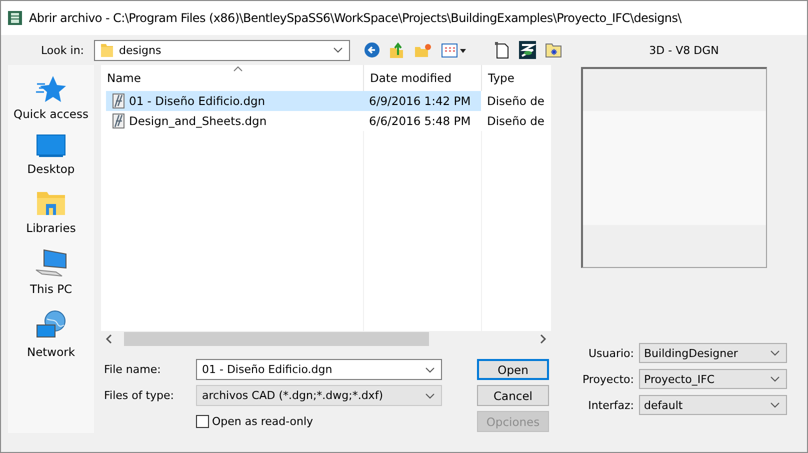  I want to click on star-icon, so click(51, 89).